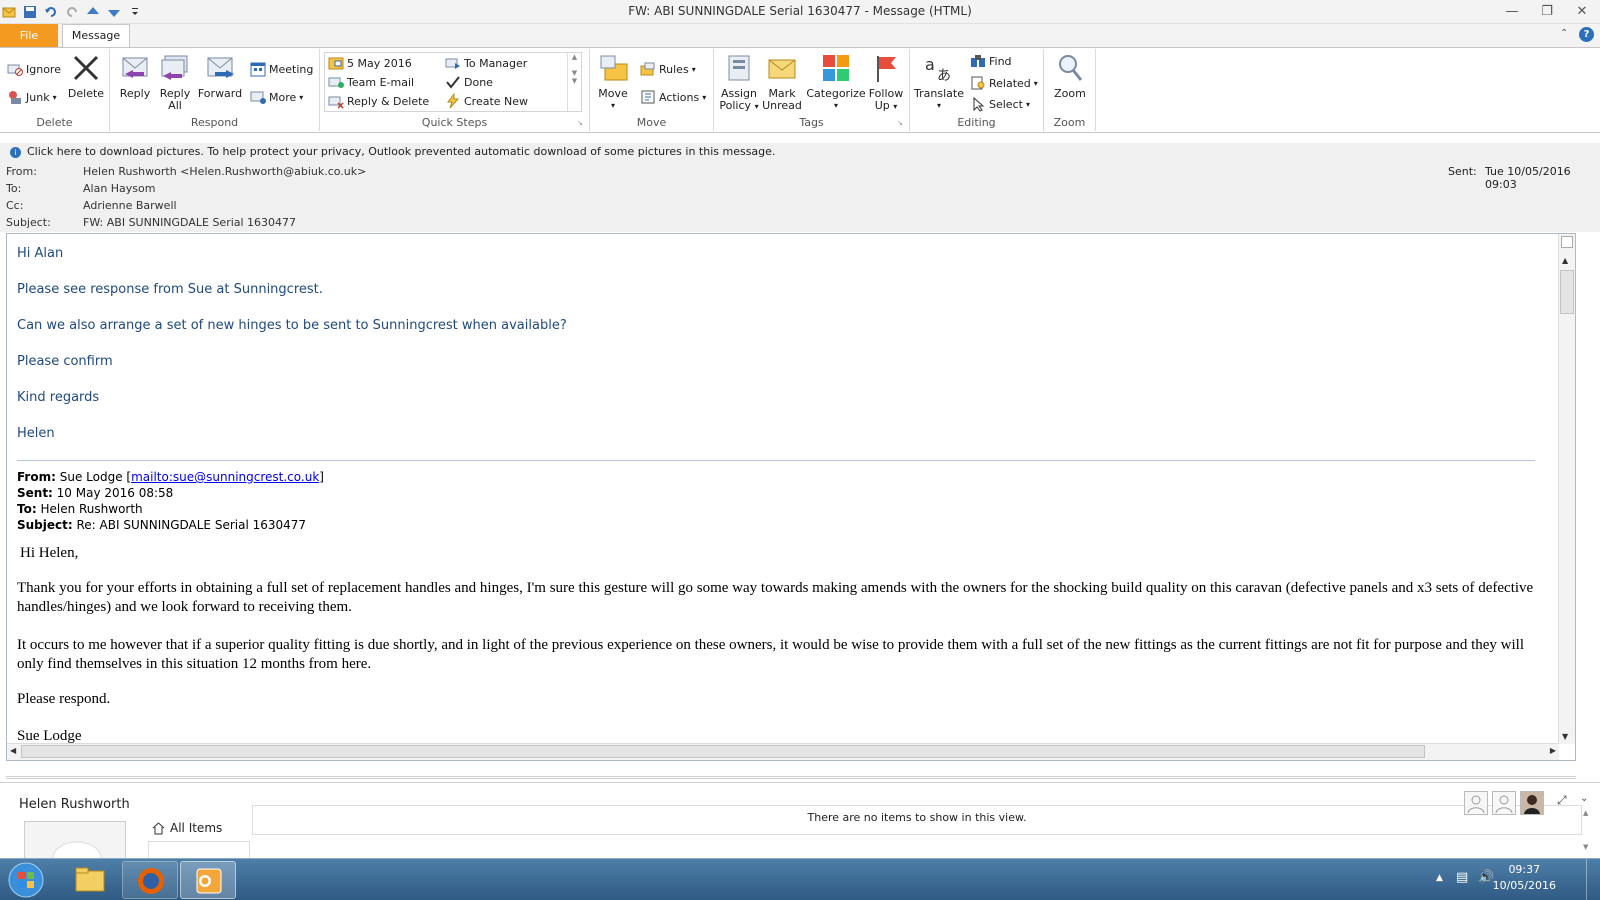  Describe the element at coordinates (452, 63) in the screenshot. I see `forward-arrow-icon` at that location.